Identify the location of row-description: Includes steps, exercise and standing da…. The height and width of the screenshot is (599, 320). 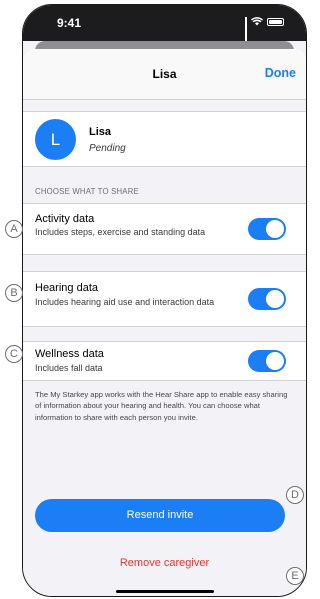
(120, 232).